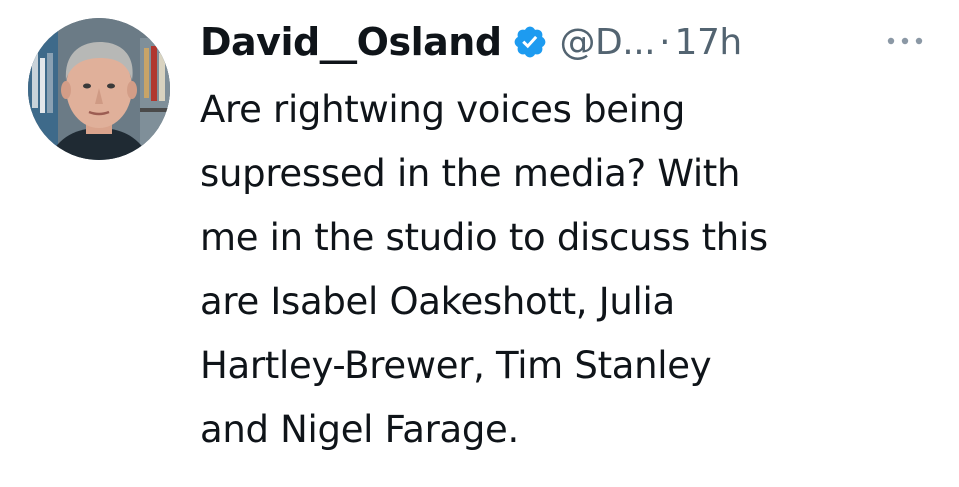 The height and width of the screenshot is (487, 959). I want to click on tweet-text-line: Hartley-Brewer, Tim Stanley, so click(456, 365).